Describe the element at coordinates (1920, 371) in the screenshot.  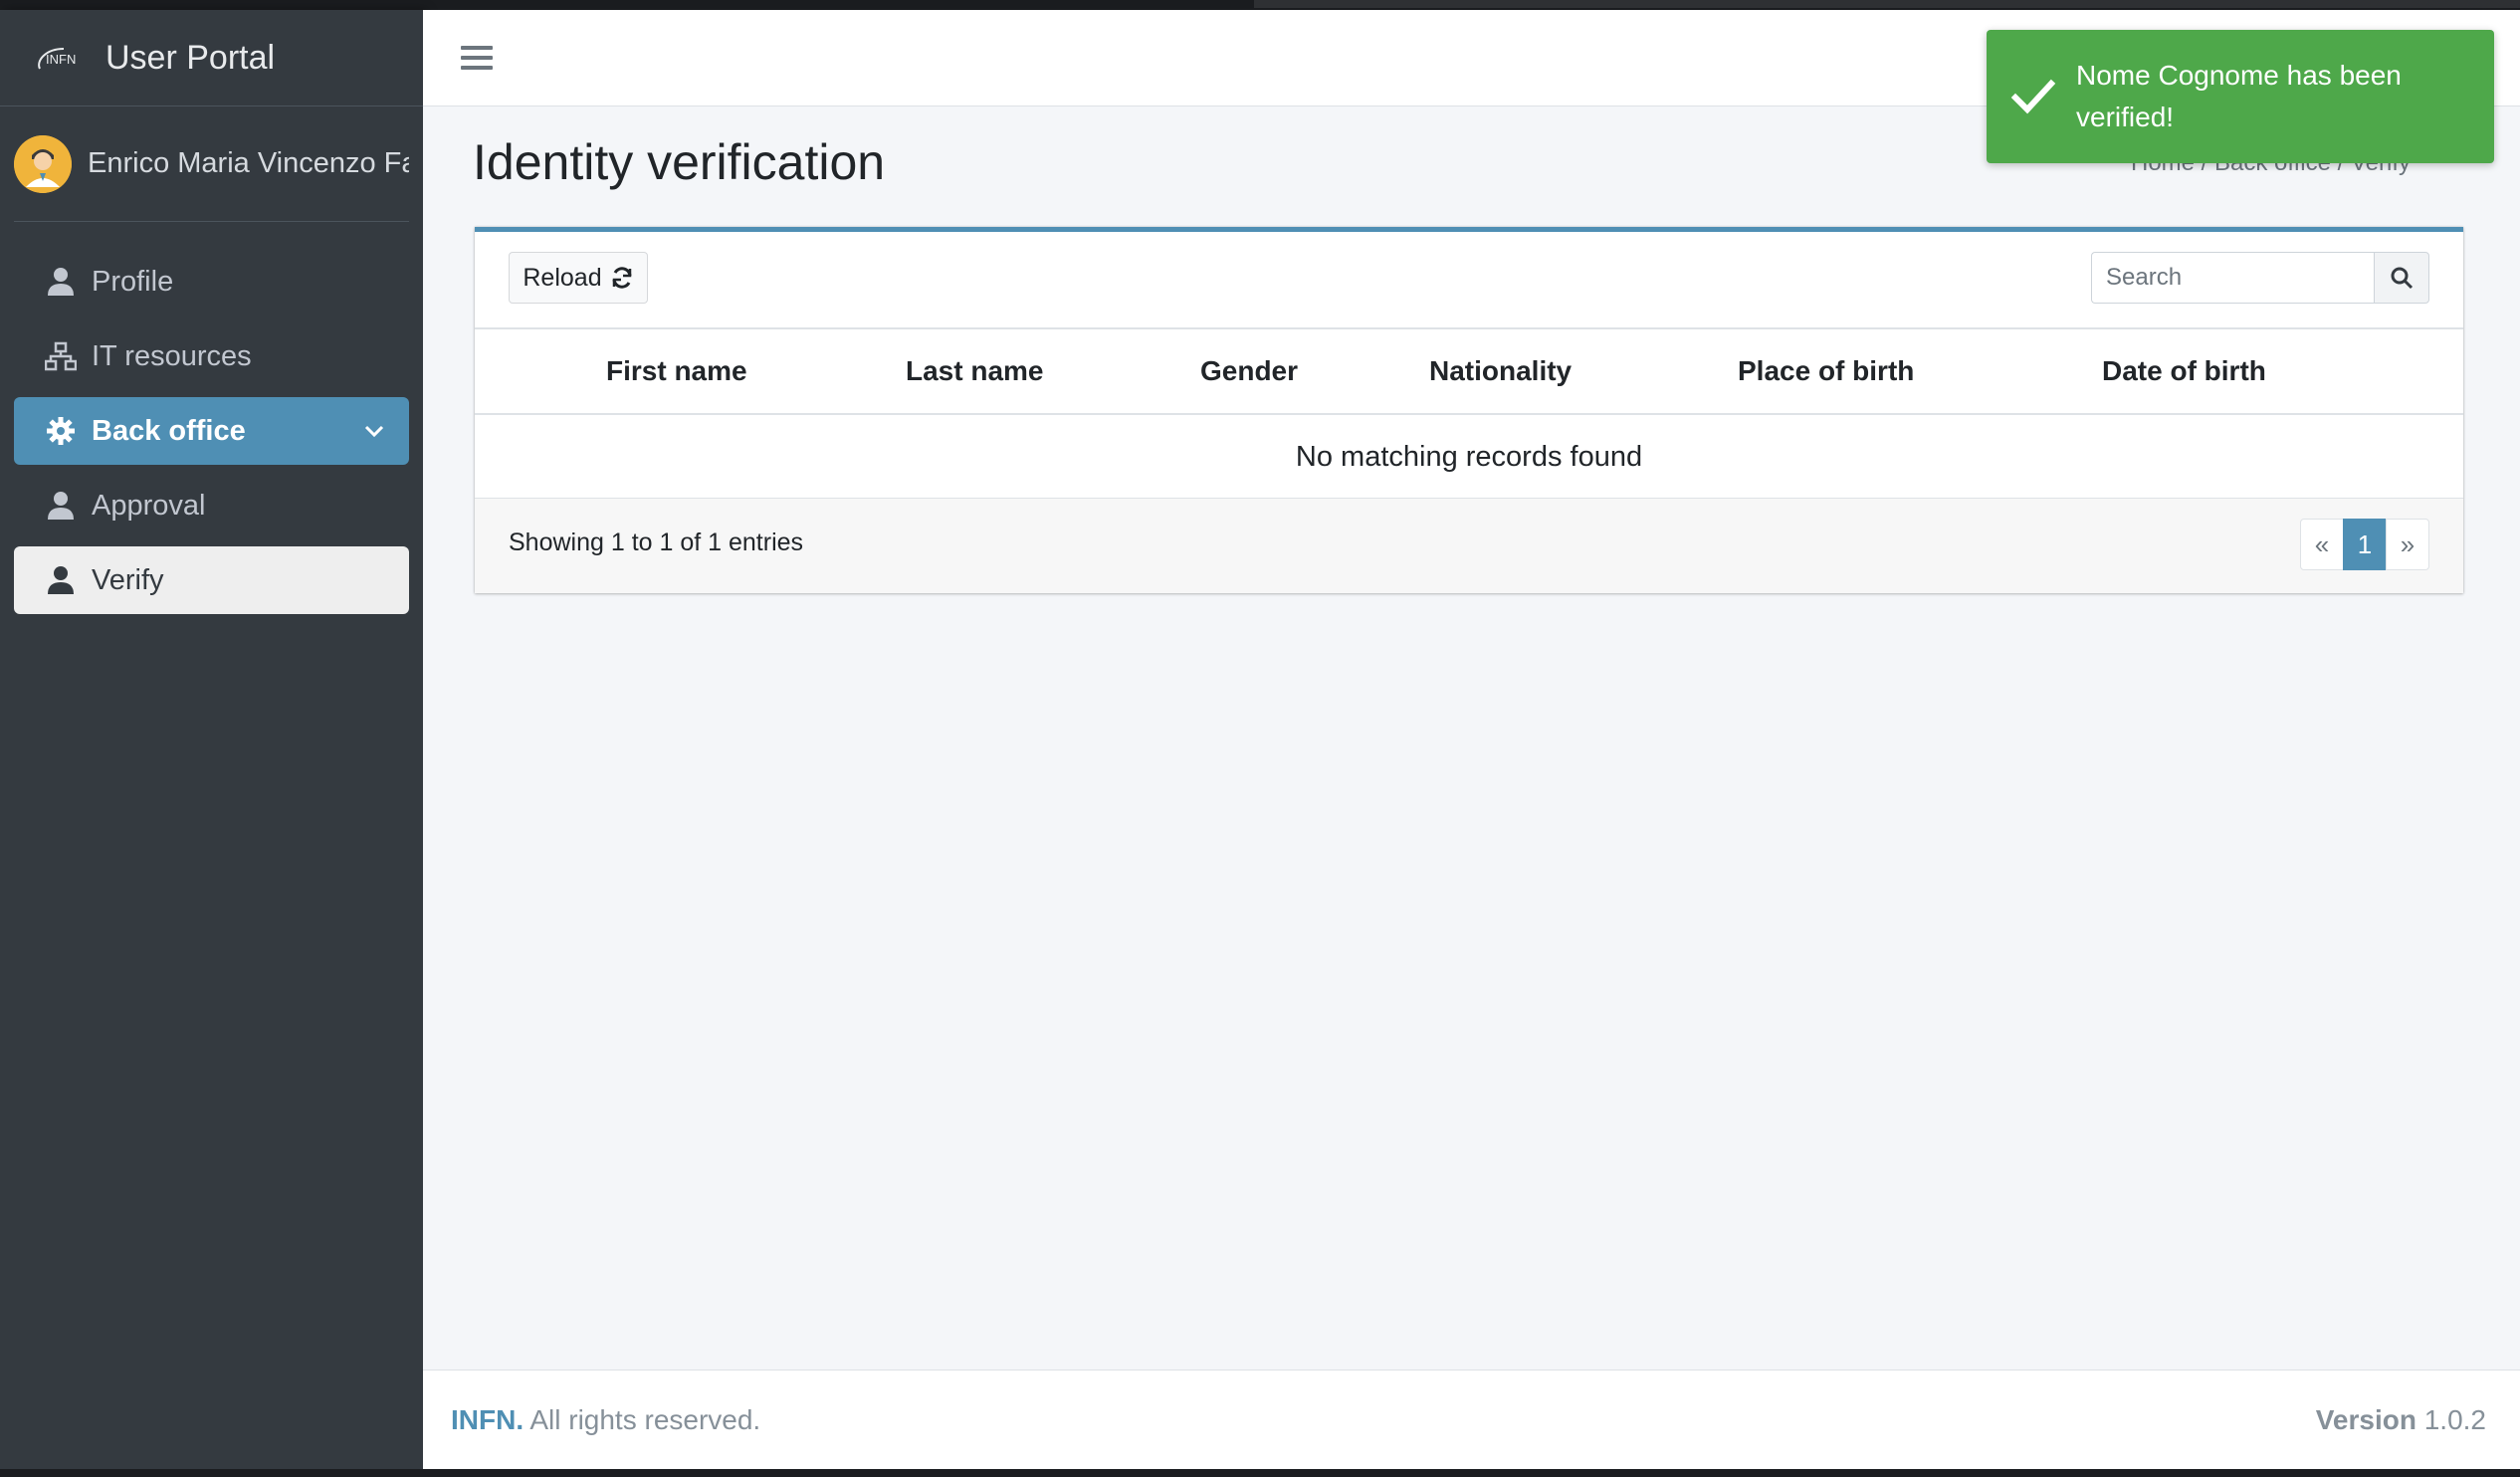
I see `column-header-place-of-birth: Place of birth` at that location.